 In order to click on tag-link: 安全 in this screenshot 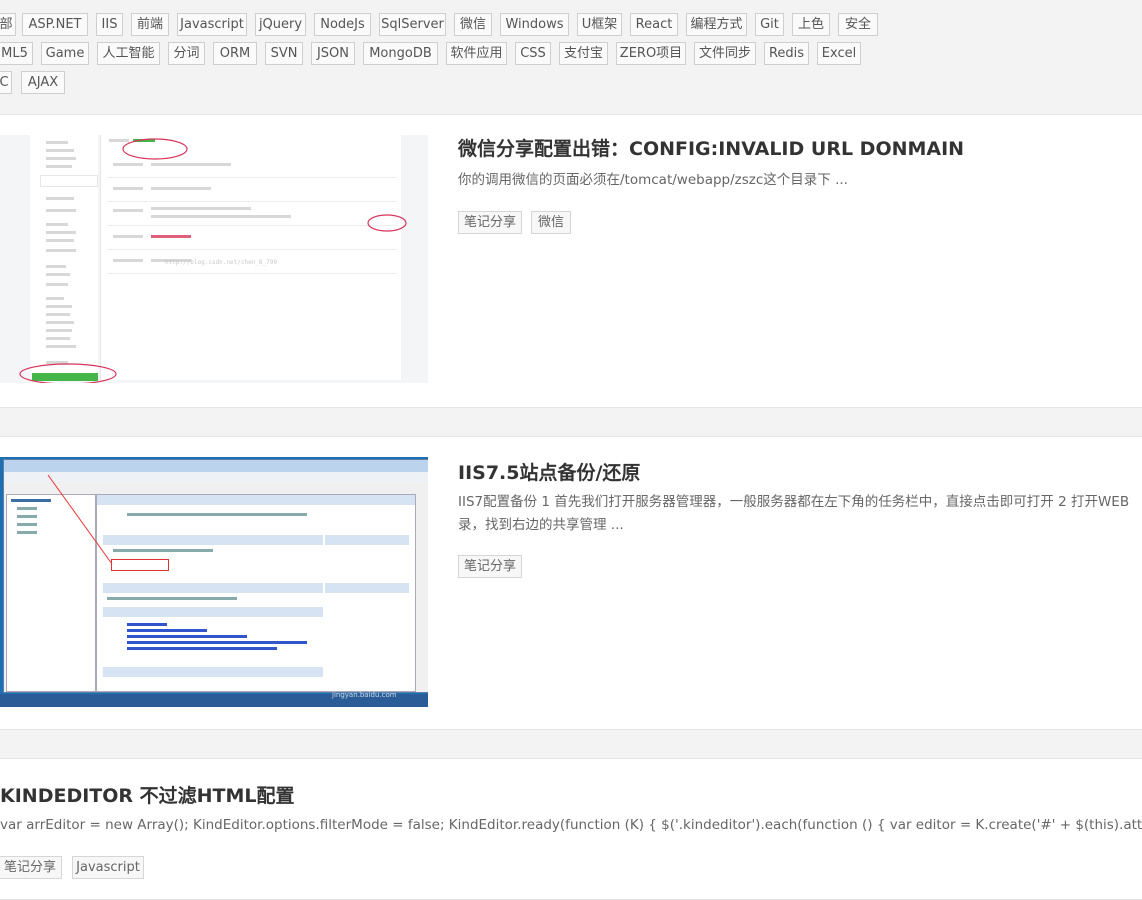, I will do `click(858, 24)`.